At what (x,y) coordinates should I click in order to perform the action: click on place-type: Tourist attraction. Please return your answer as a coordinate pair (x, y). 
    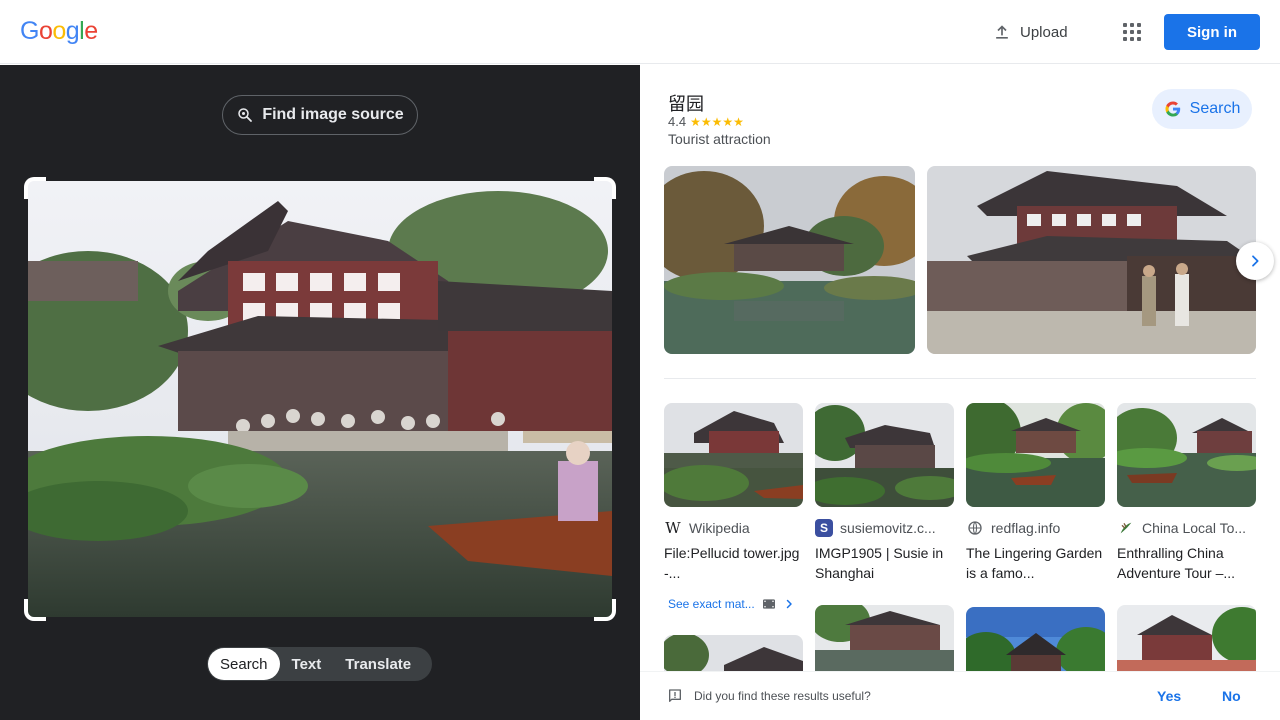
    Looking at the image, I should click on (719, 139).